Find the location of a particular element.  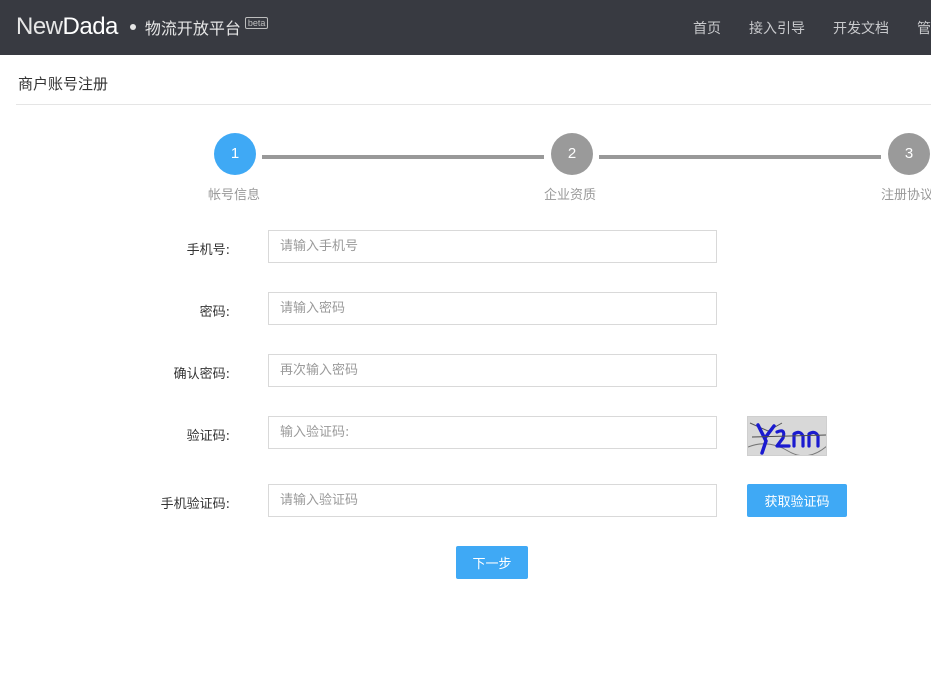

password-input is located at coordinates (492, 308).